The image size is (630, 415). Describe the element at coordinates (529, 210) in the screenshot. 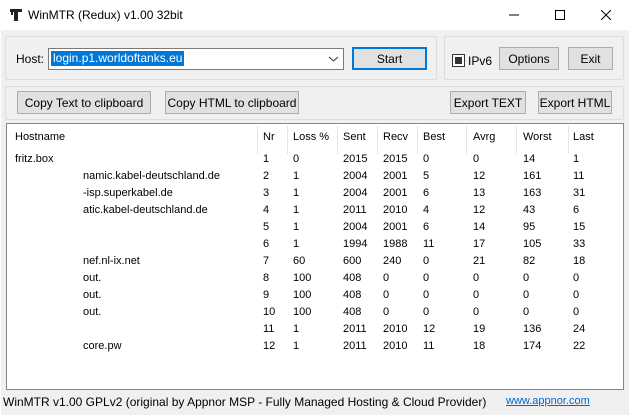

I see `cell-worst: 43` at that location.